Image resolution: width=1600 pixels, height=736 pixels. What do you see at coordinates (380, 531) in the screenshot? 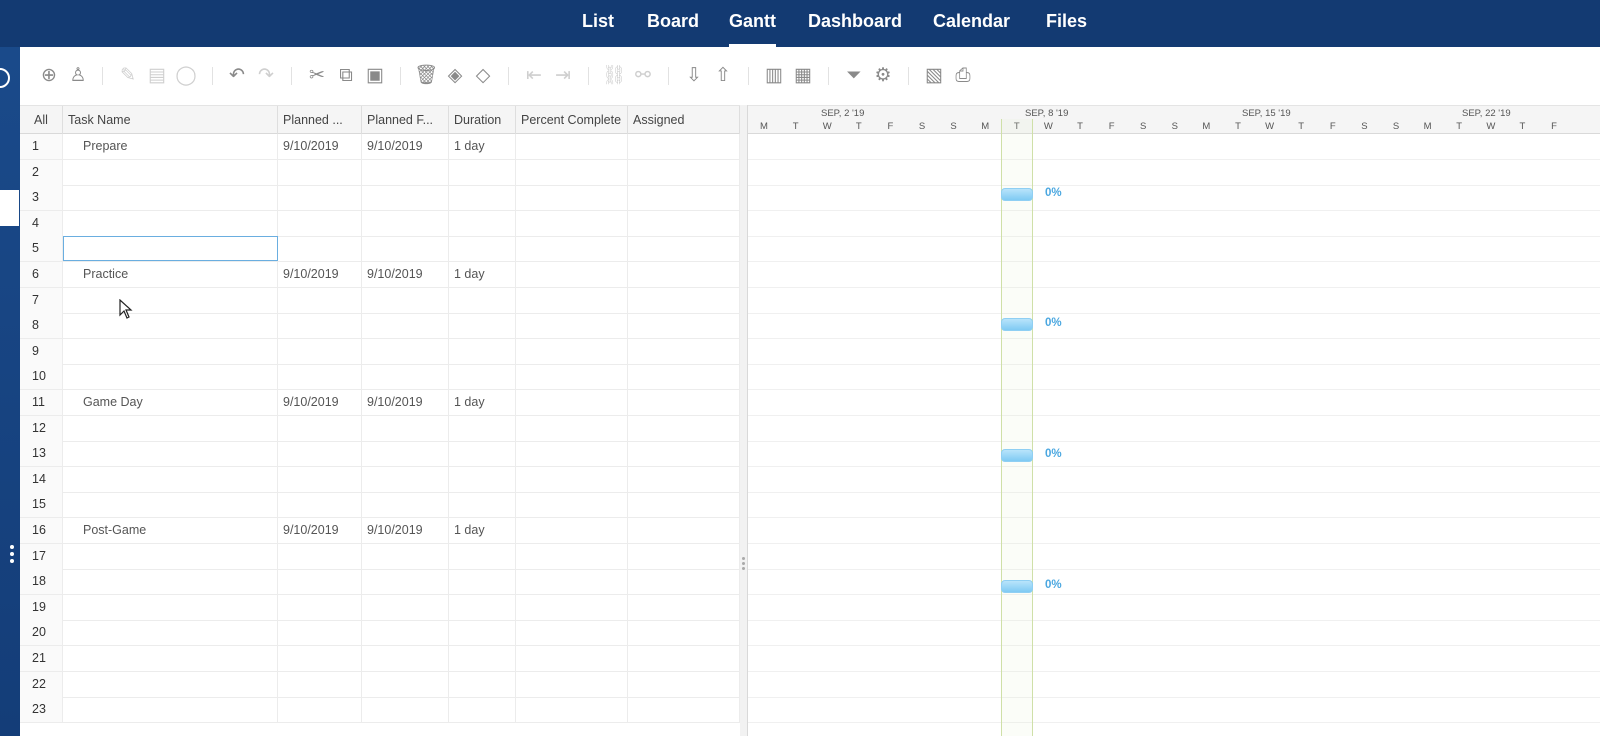
I see `table-row: 16 Post-Game 9/10/2019 9/10/2019 1 day` at bounding box center [380, 531].